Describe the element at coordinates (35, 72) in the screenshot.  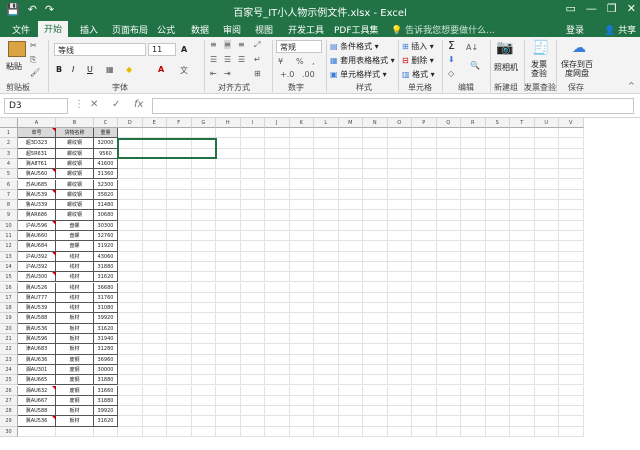
I see `format-painter-icon: 🖌` at that location.